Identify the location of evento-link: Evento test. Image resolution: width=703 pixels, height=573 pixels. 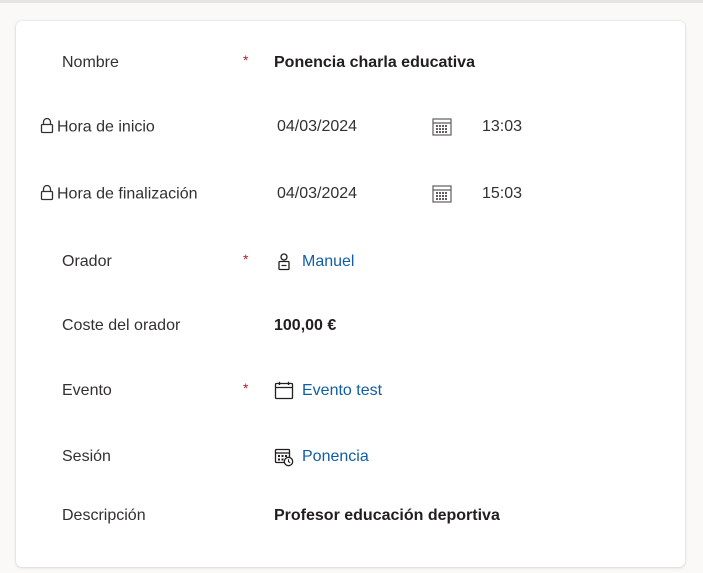
(342, 391).